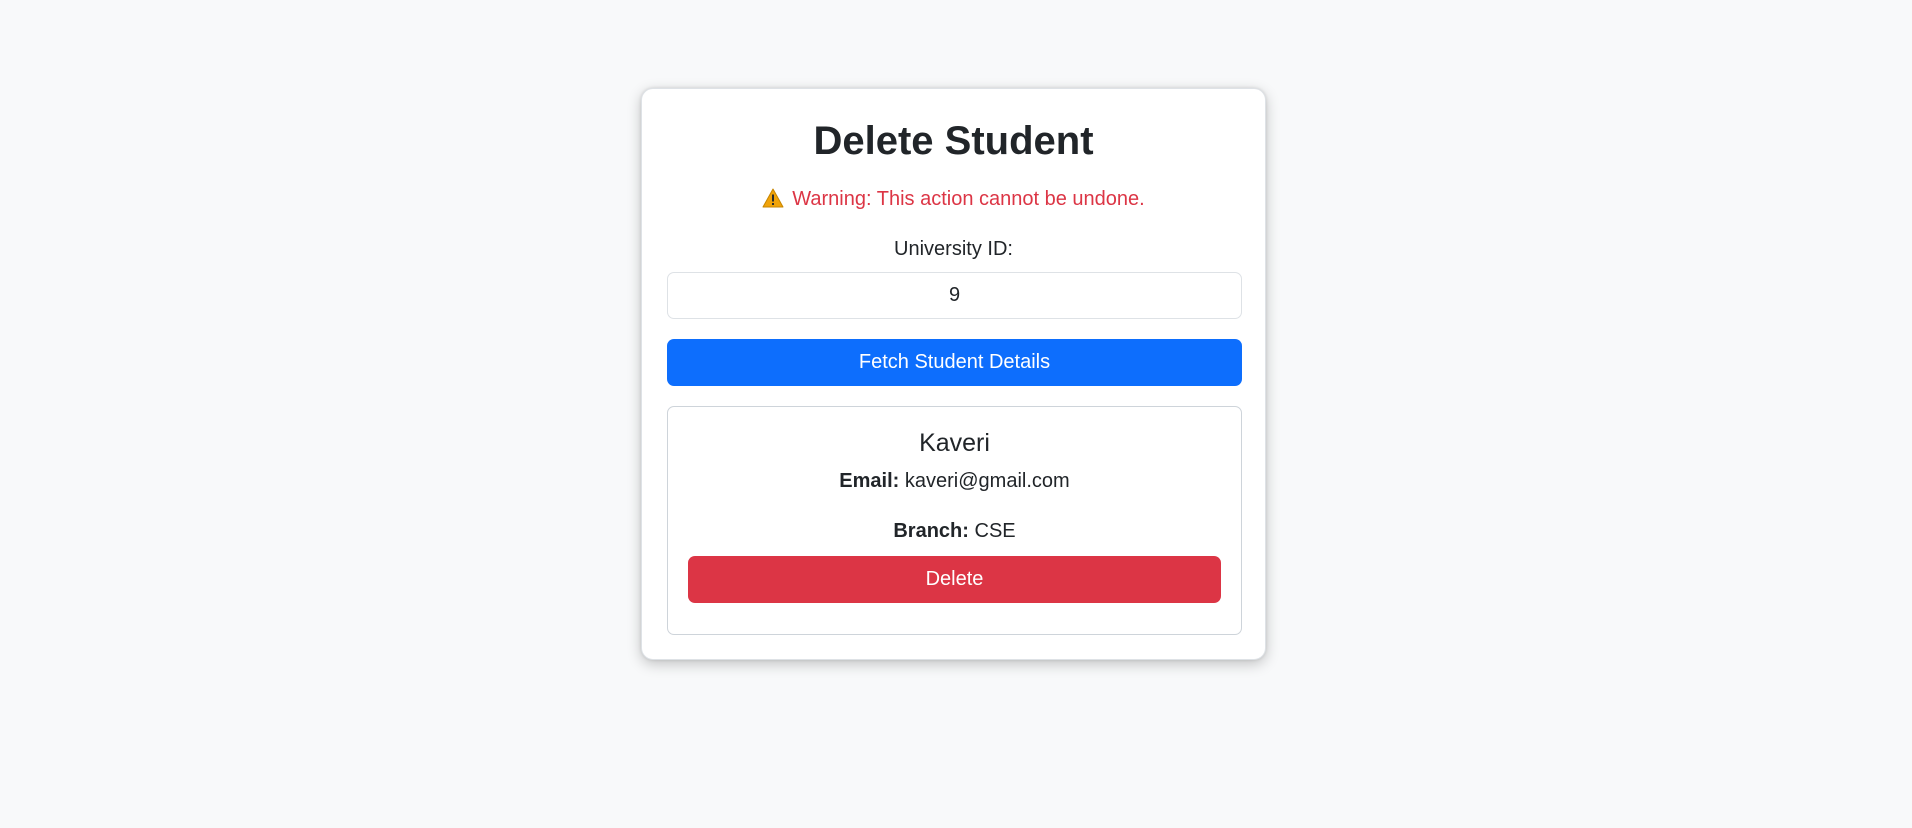 The width and height of the screenshot is (1912, 828). I want to click on student-email-row: Email: kaveri@gmail.com, so click(954, 481).